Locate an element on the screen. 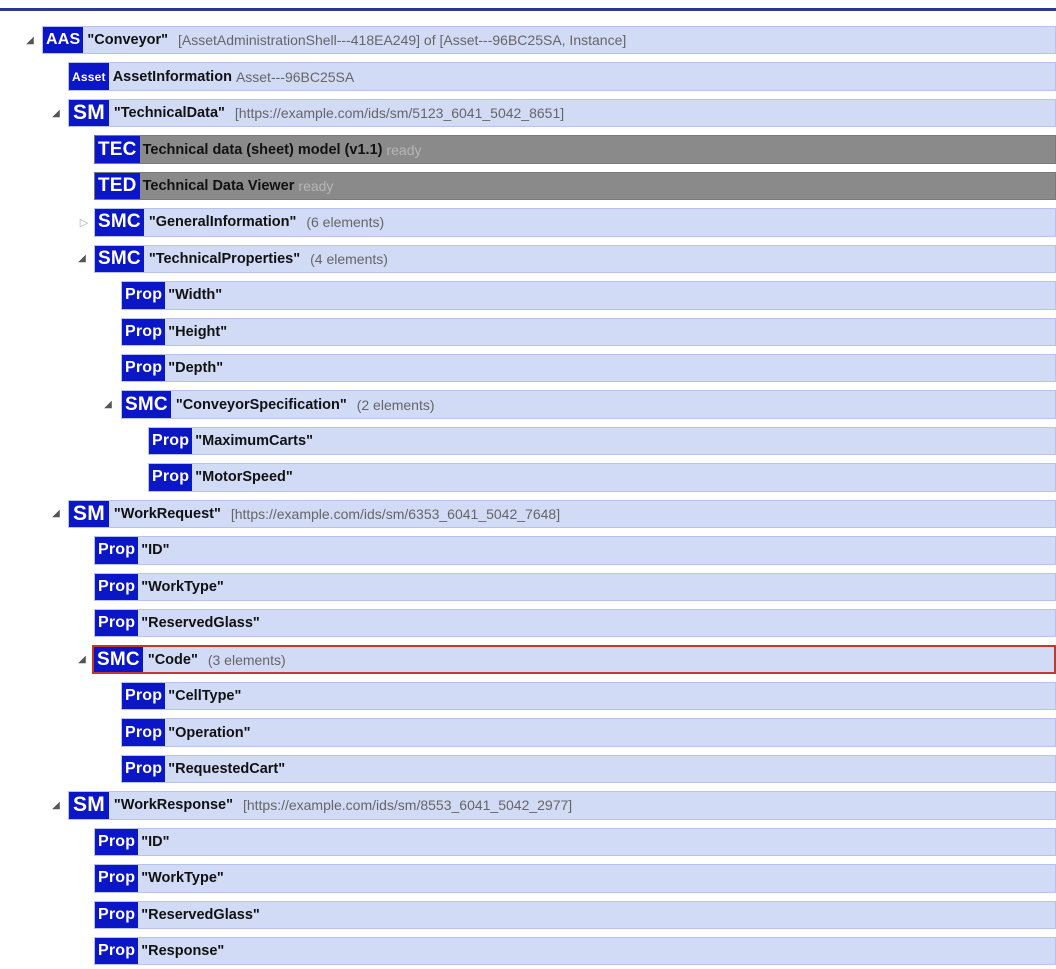 This screenshot has width=1056, height=969. tree-node-prop-celltype: Prop "CellType" is located at coordinates (528, 696).